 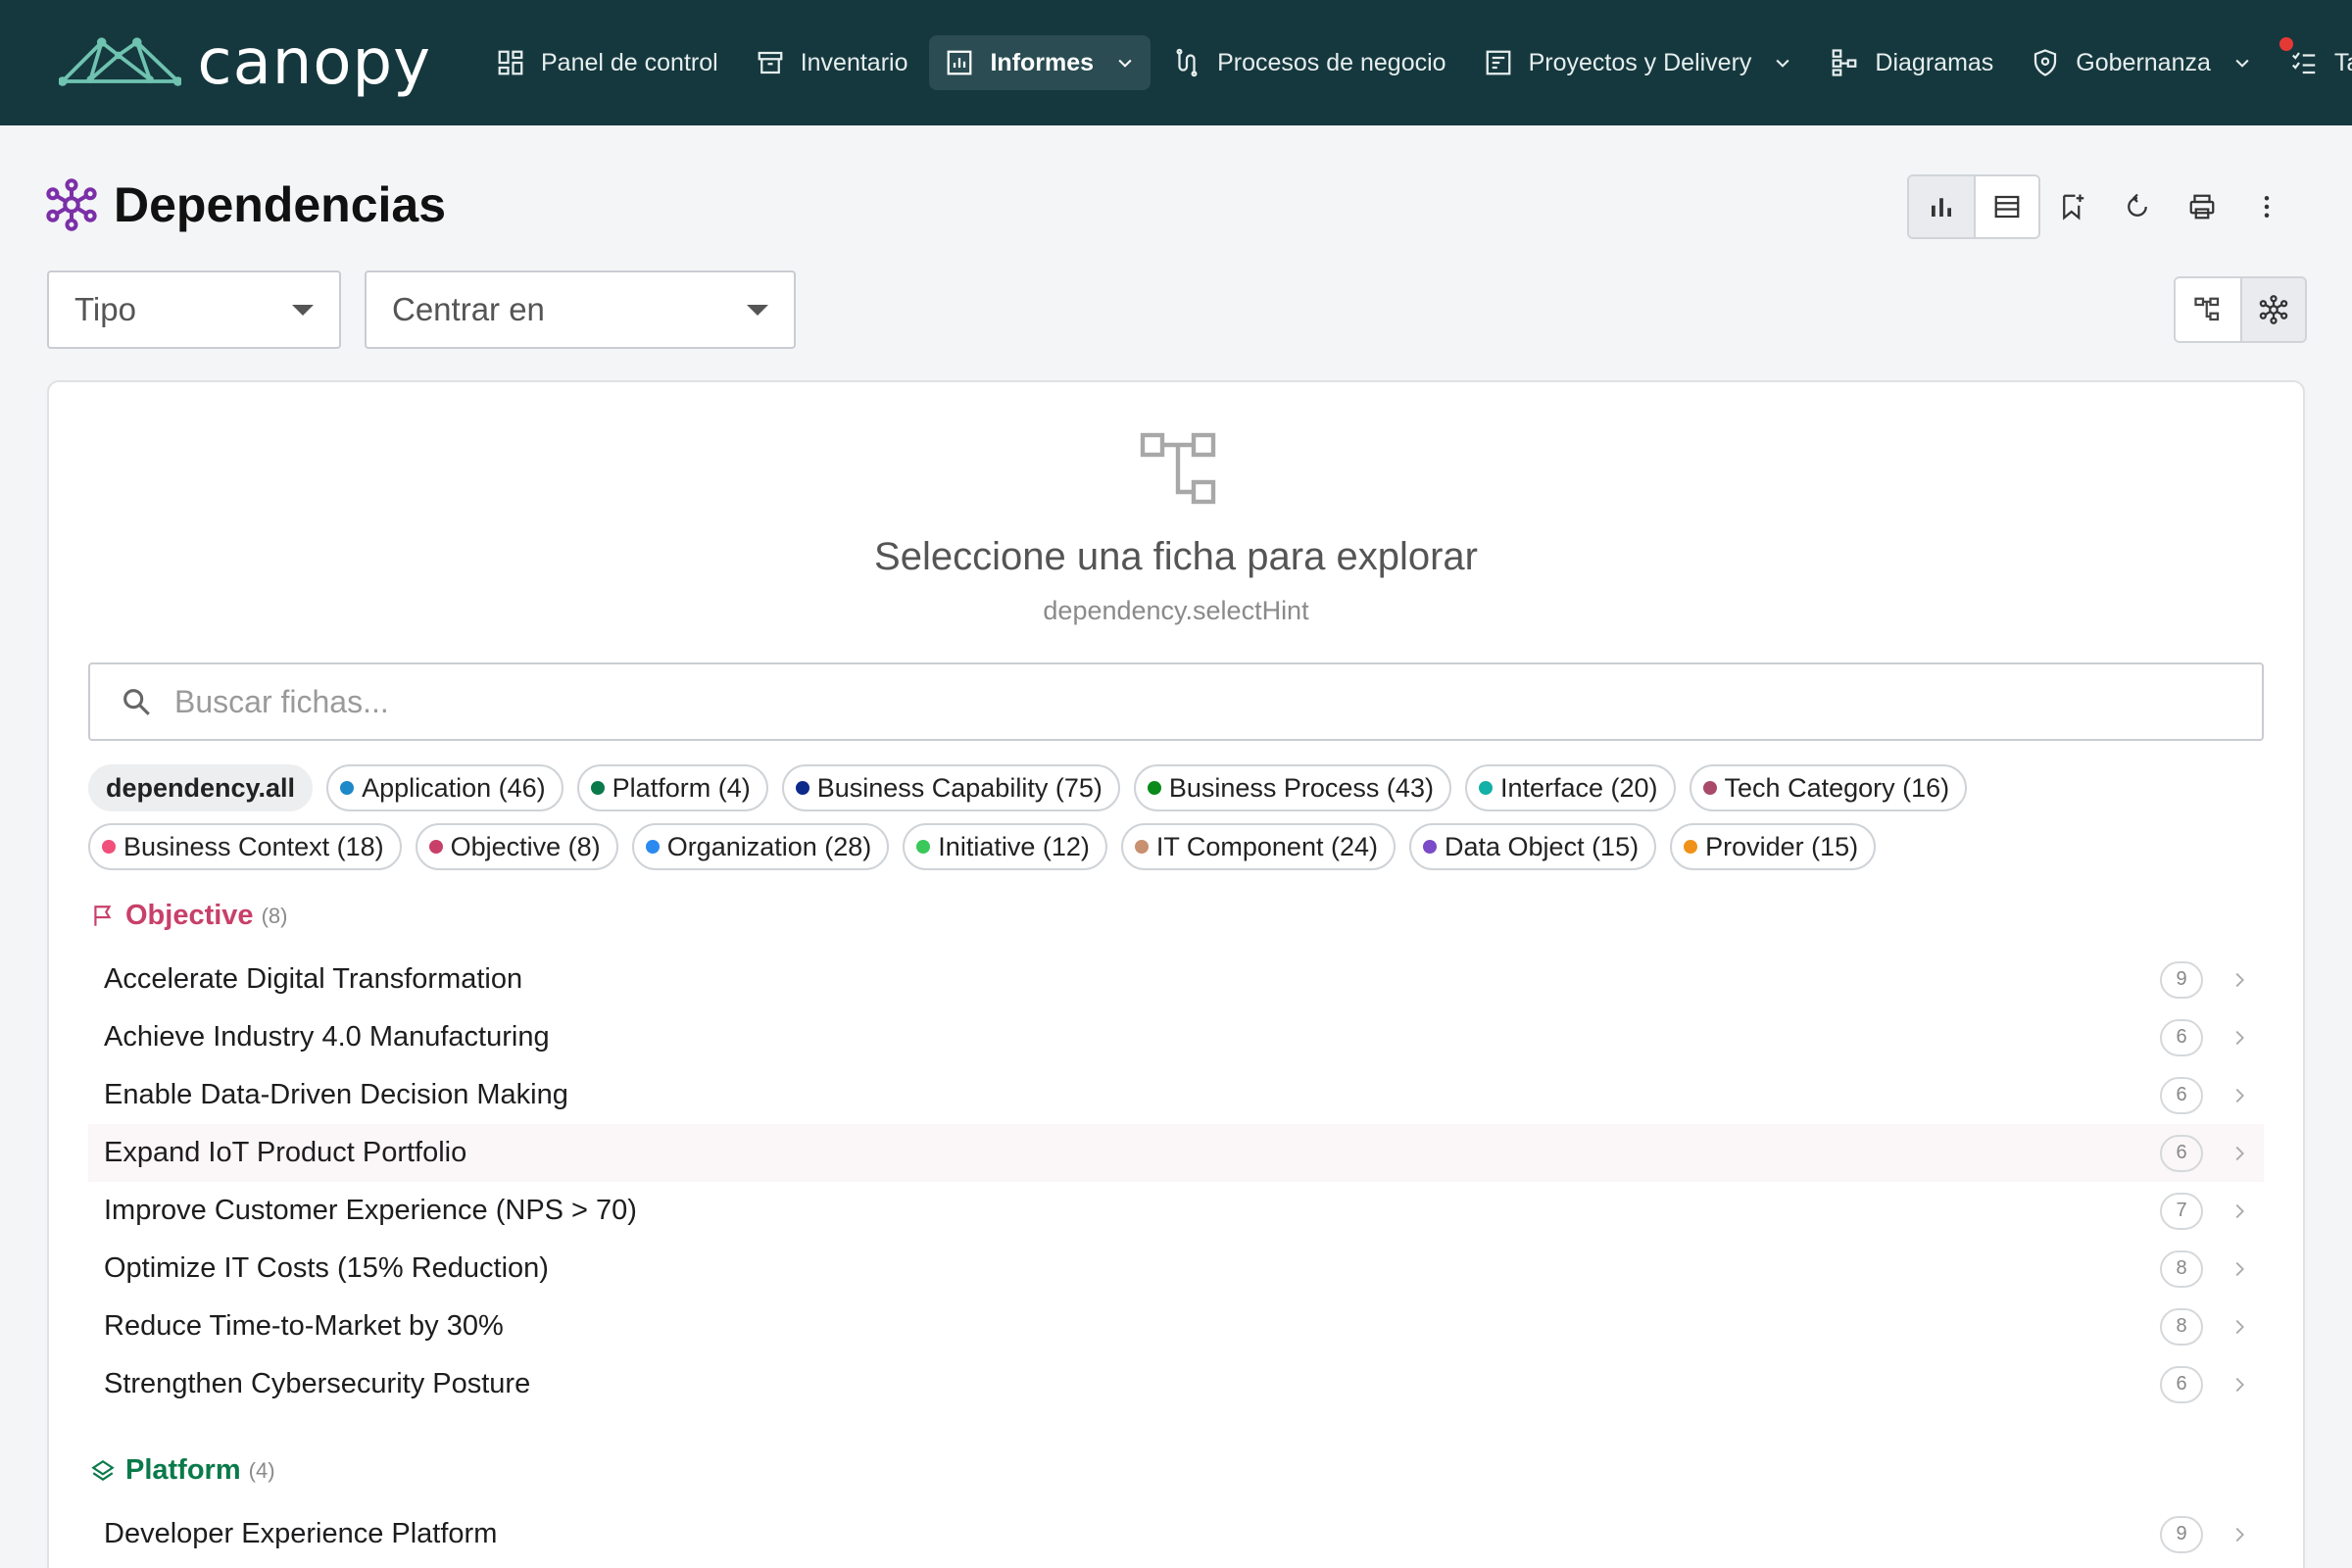 What do you see at coordinates (2342, 62) in the screenshot?
I see `nav-item-label: Tare` at bounding box center [2342, 62].